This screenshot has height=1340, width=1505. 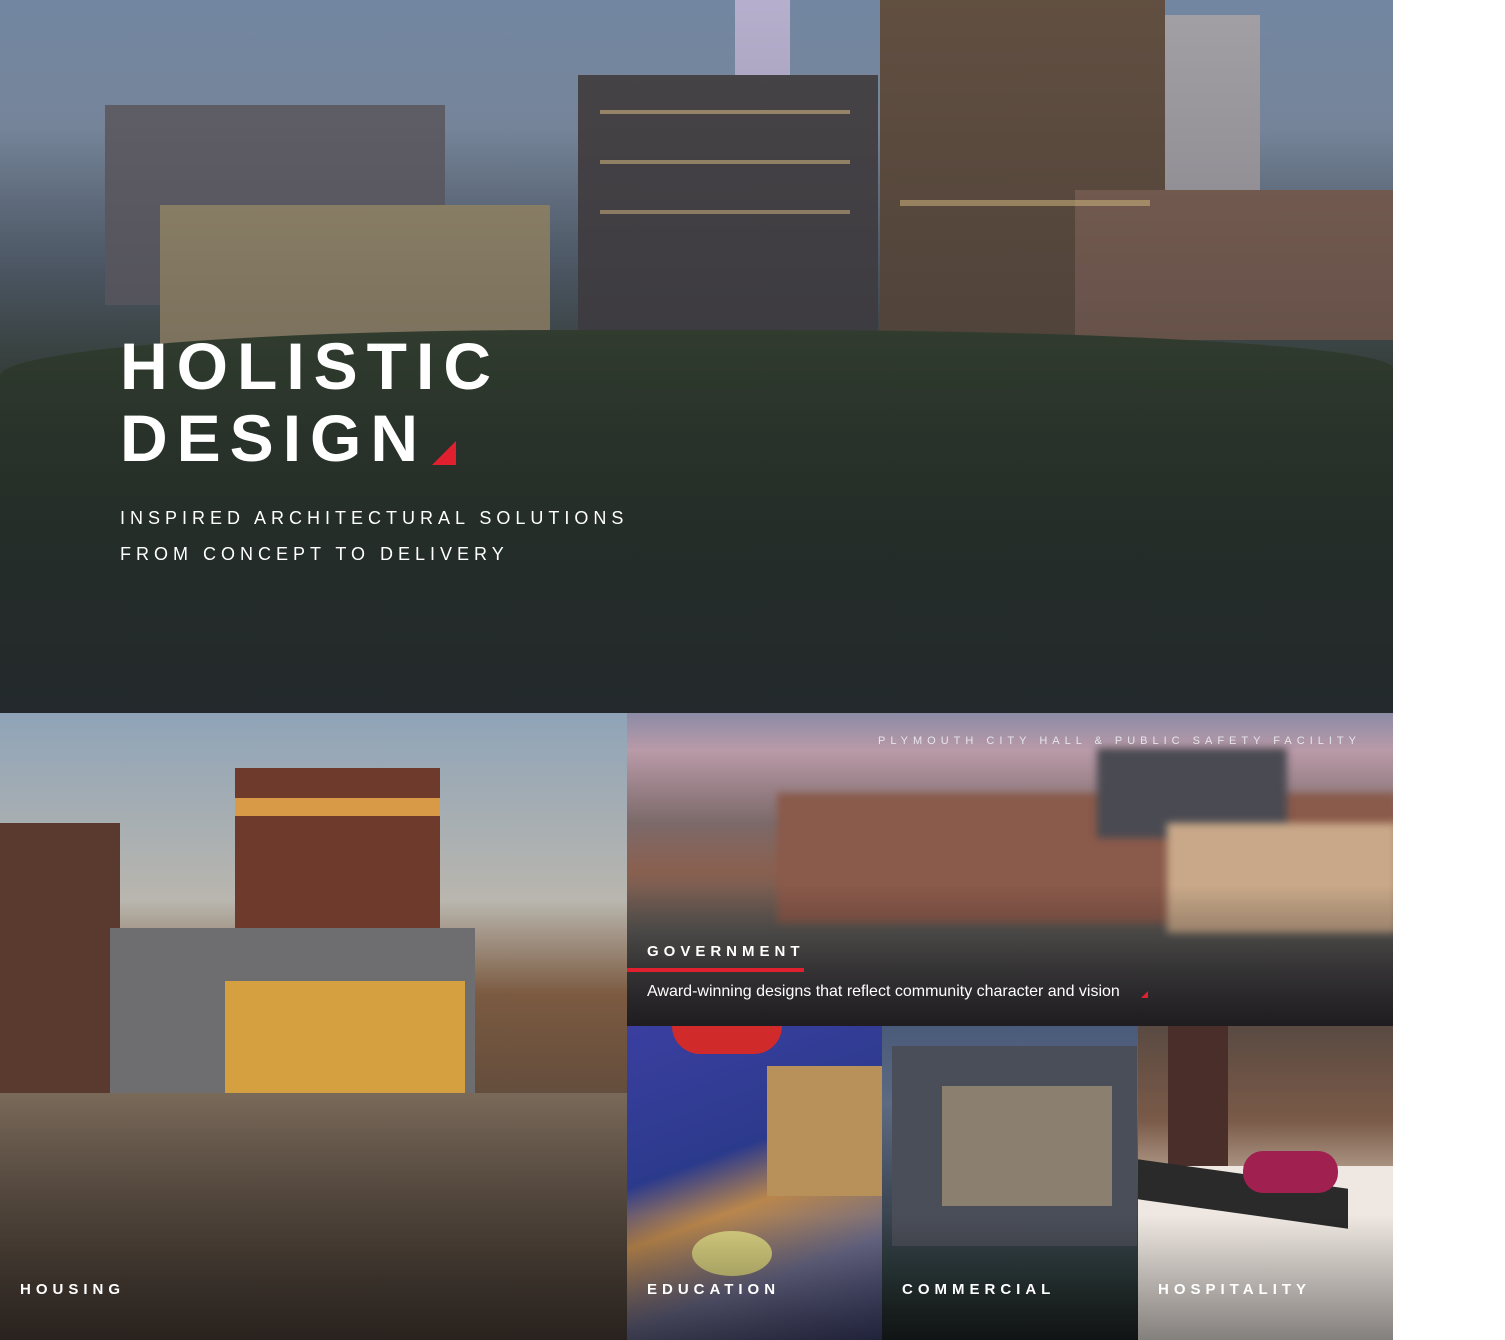 What do you see at coordinates (715, 970) in the screenshot?
I see `active-underline` at bounding box center [715, 970].